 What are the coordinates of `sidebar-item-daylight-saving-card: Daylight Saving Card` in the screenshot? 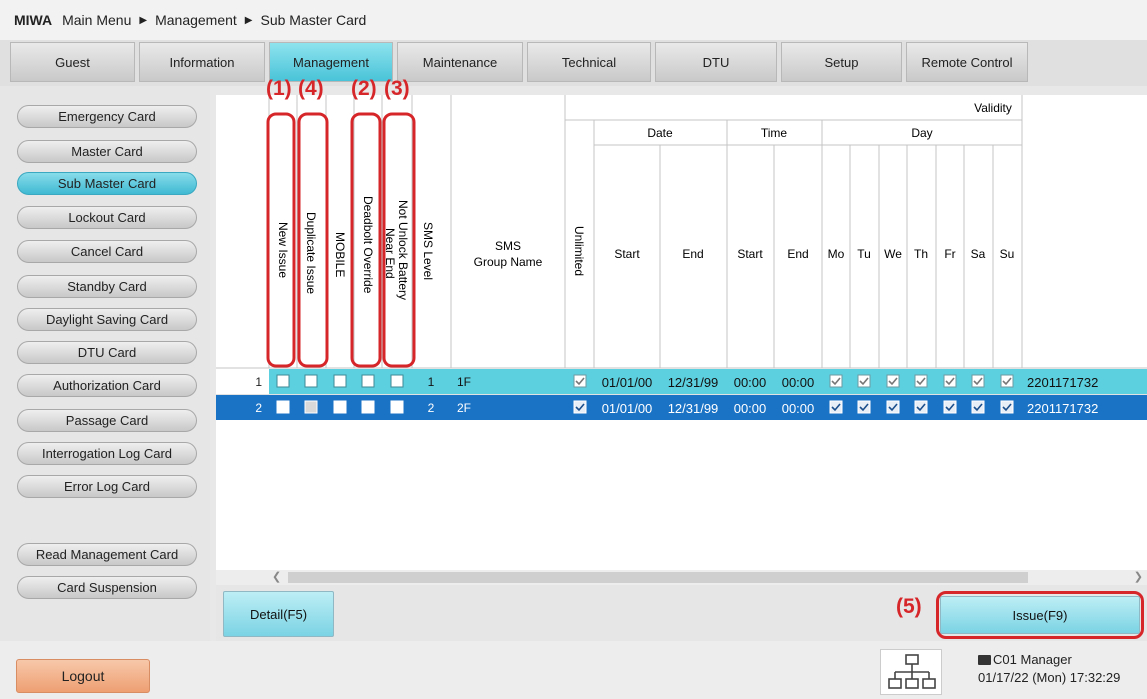 It's located at (107, 319).